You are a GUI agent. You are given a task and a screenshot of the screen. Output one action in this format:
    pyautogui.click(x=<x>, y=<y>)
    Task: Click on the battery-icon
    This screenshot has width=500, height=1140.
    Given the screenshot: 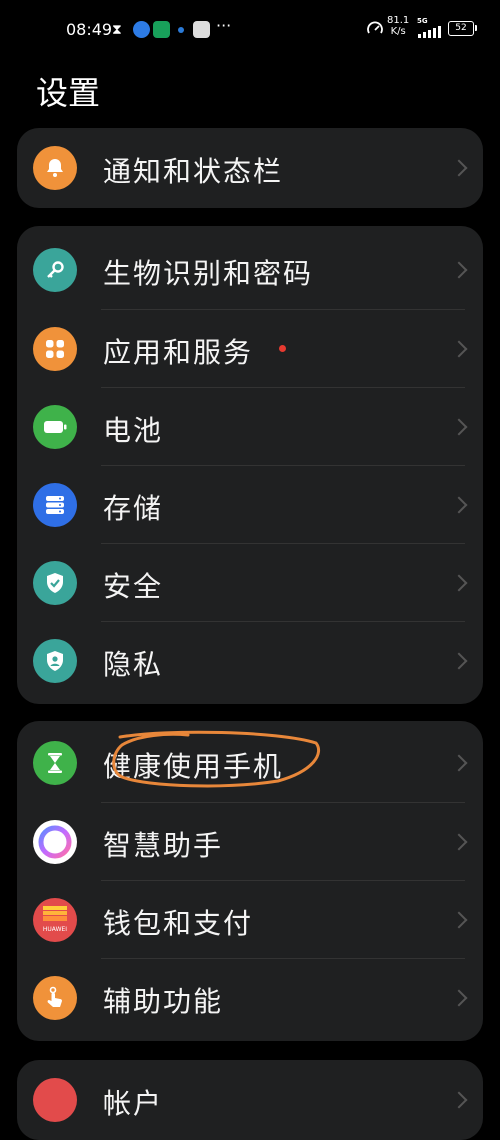 What is the action you would take?
    pyautogui.click(x=55, y=427)
    